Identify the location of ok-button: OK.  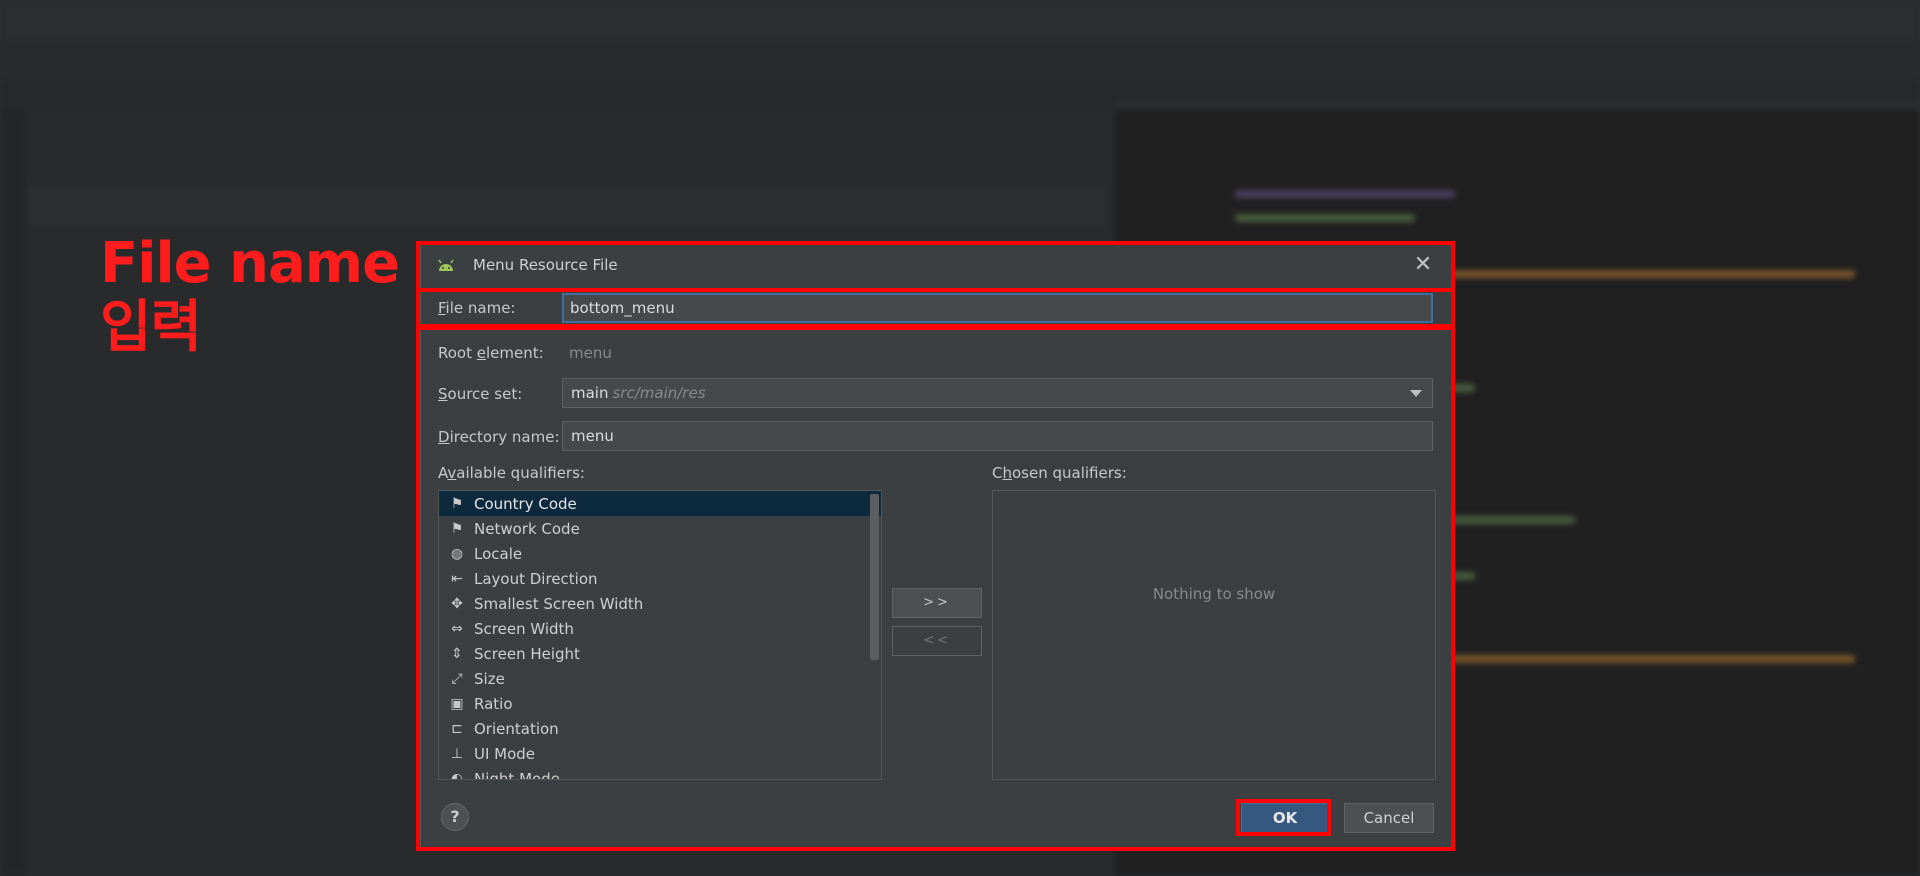
(1285, 818).